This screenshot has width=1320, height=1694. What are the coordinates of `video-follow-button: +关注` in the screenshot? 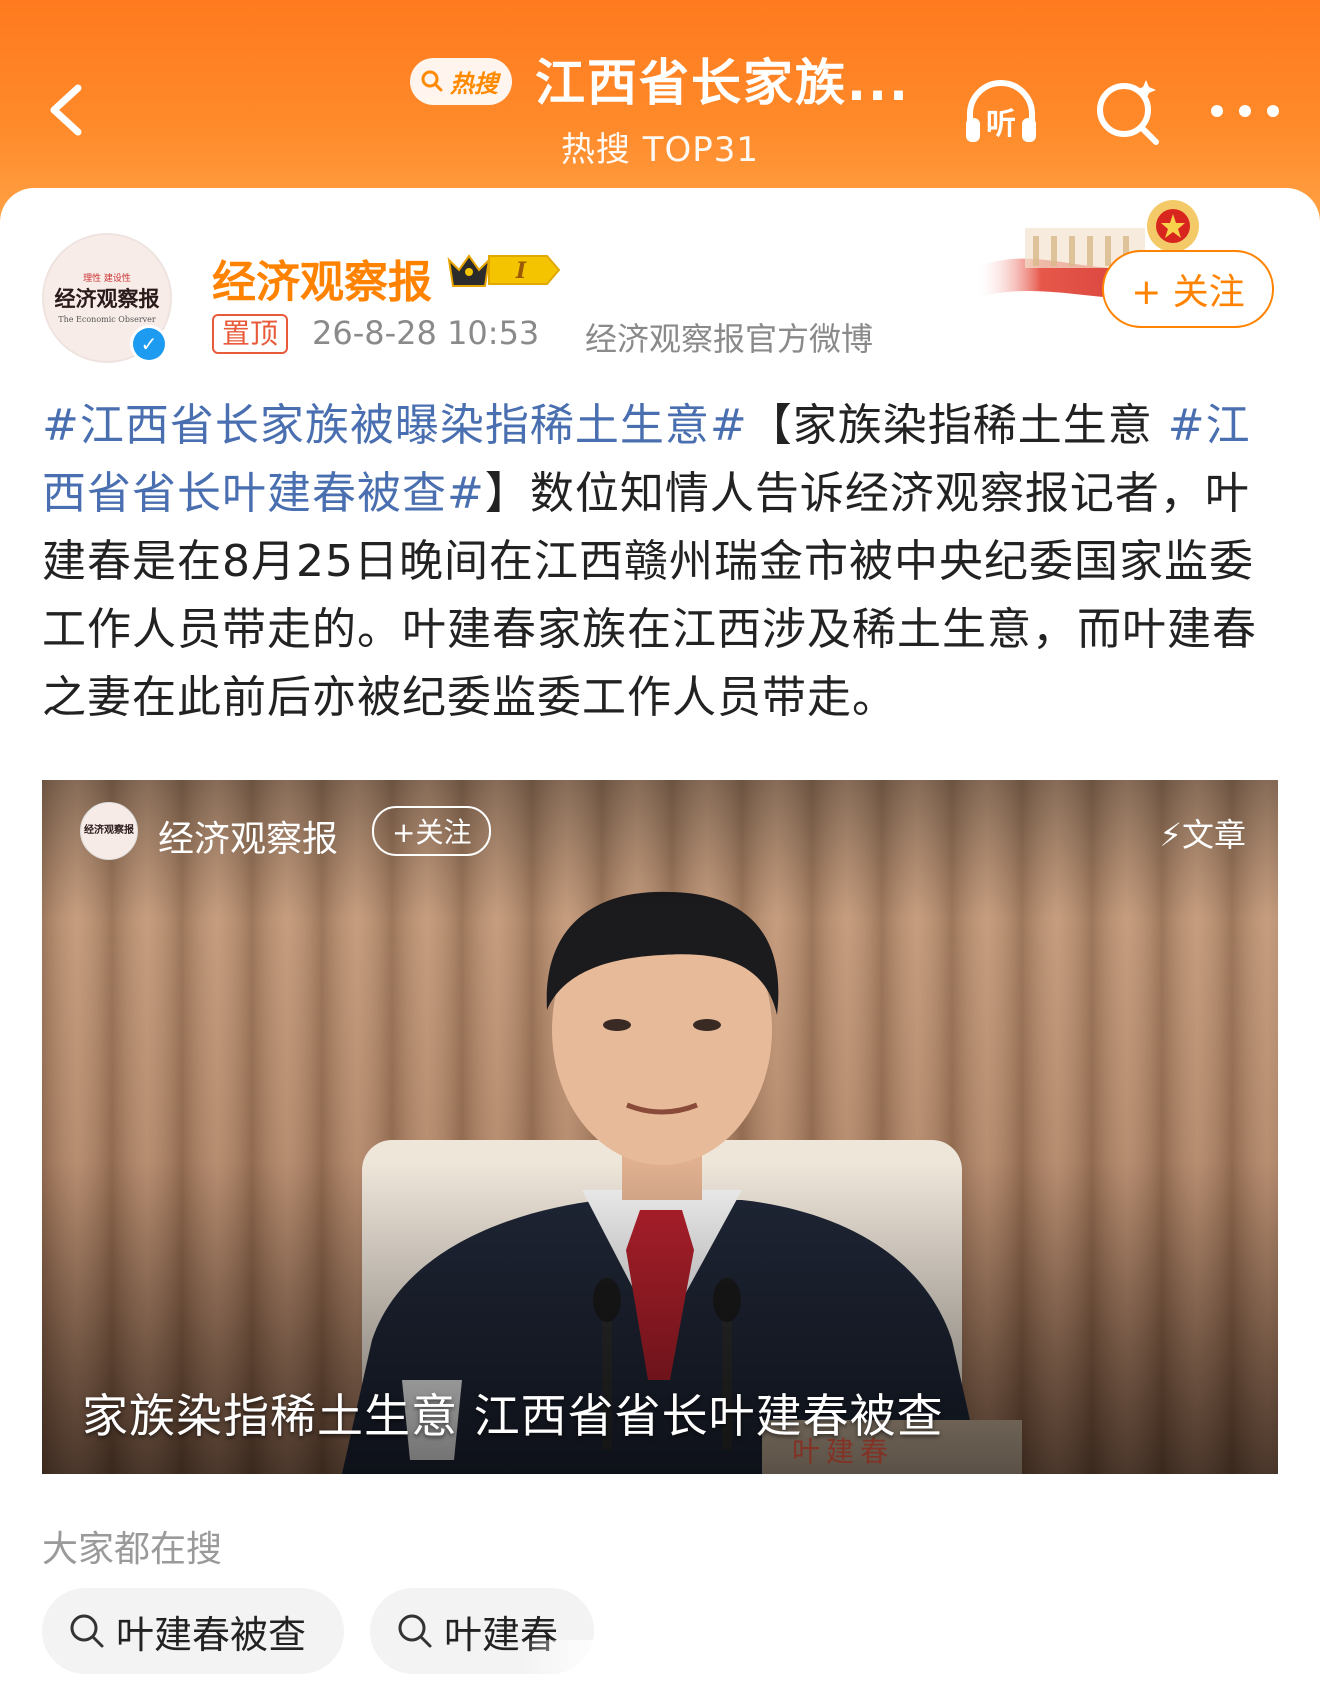 It's located at (432, 831).